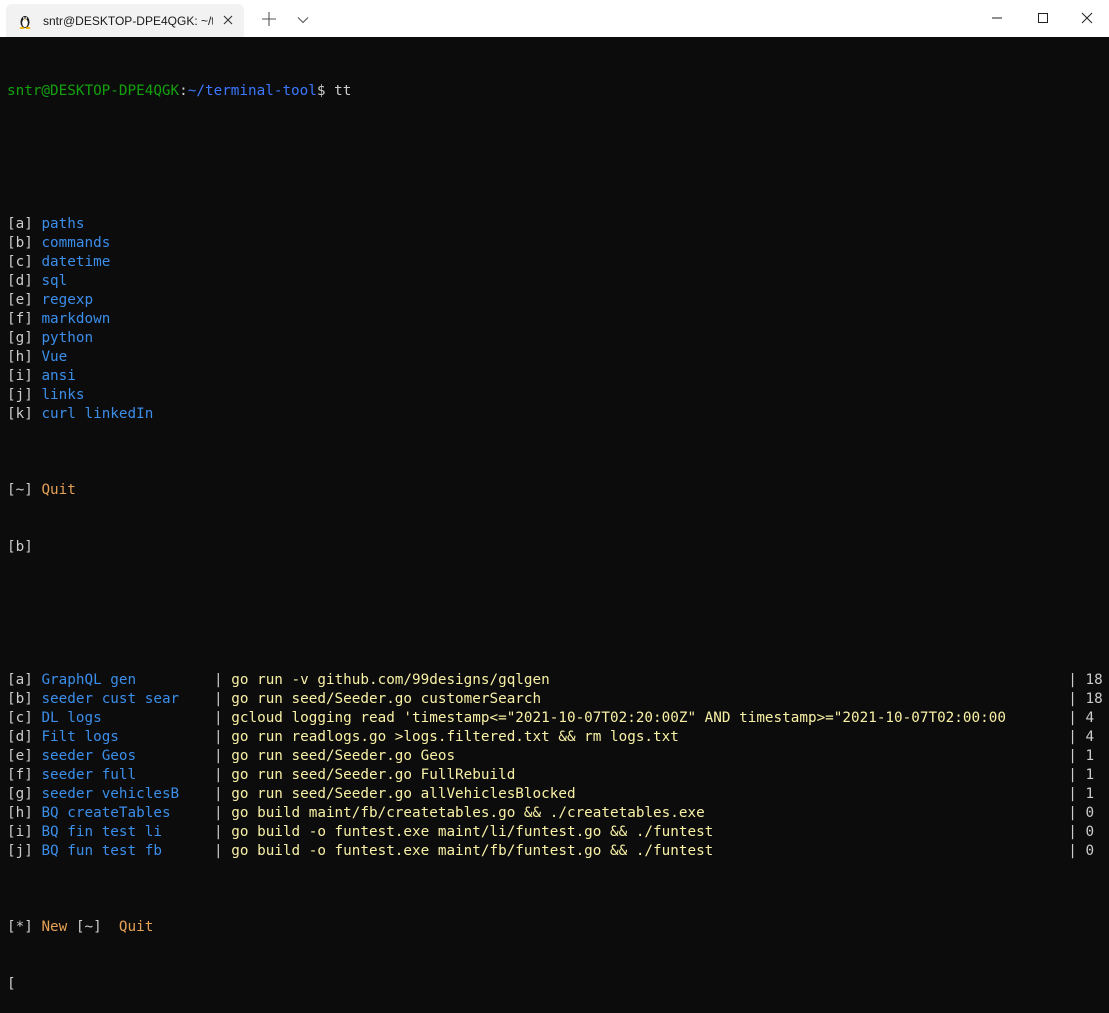 This screenshot has height=1013, width=1109. Describe the element at coordinates (136, 927) in the screenshot. I see `footer-quit-label: Quit` at that location.